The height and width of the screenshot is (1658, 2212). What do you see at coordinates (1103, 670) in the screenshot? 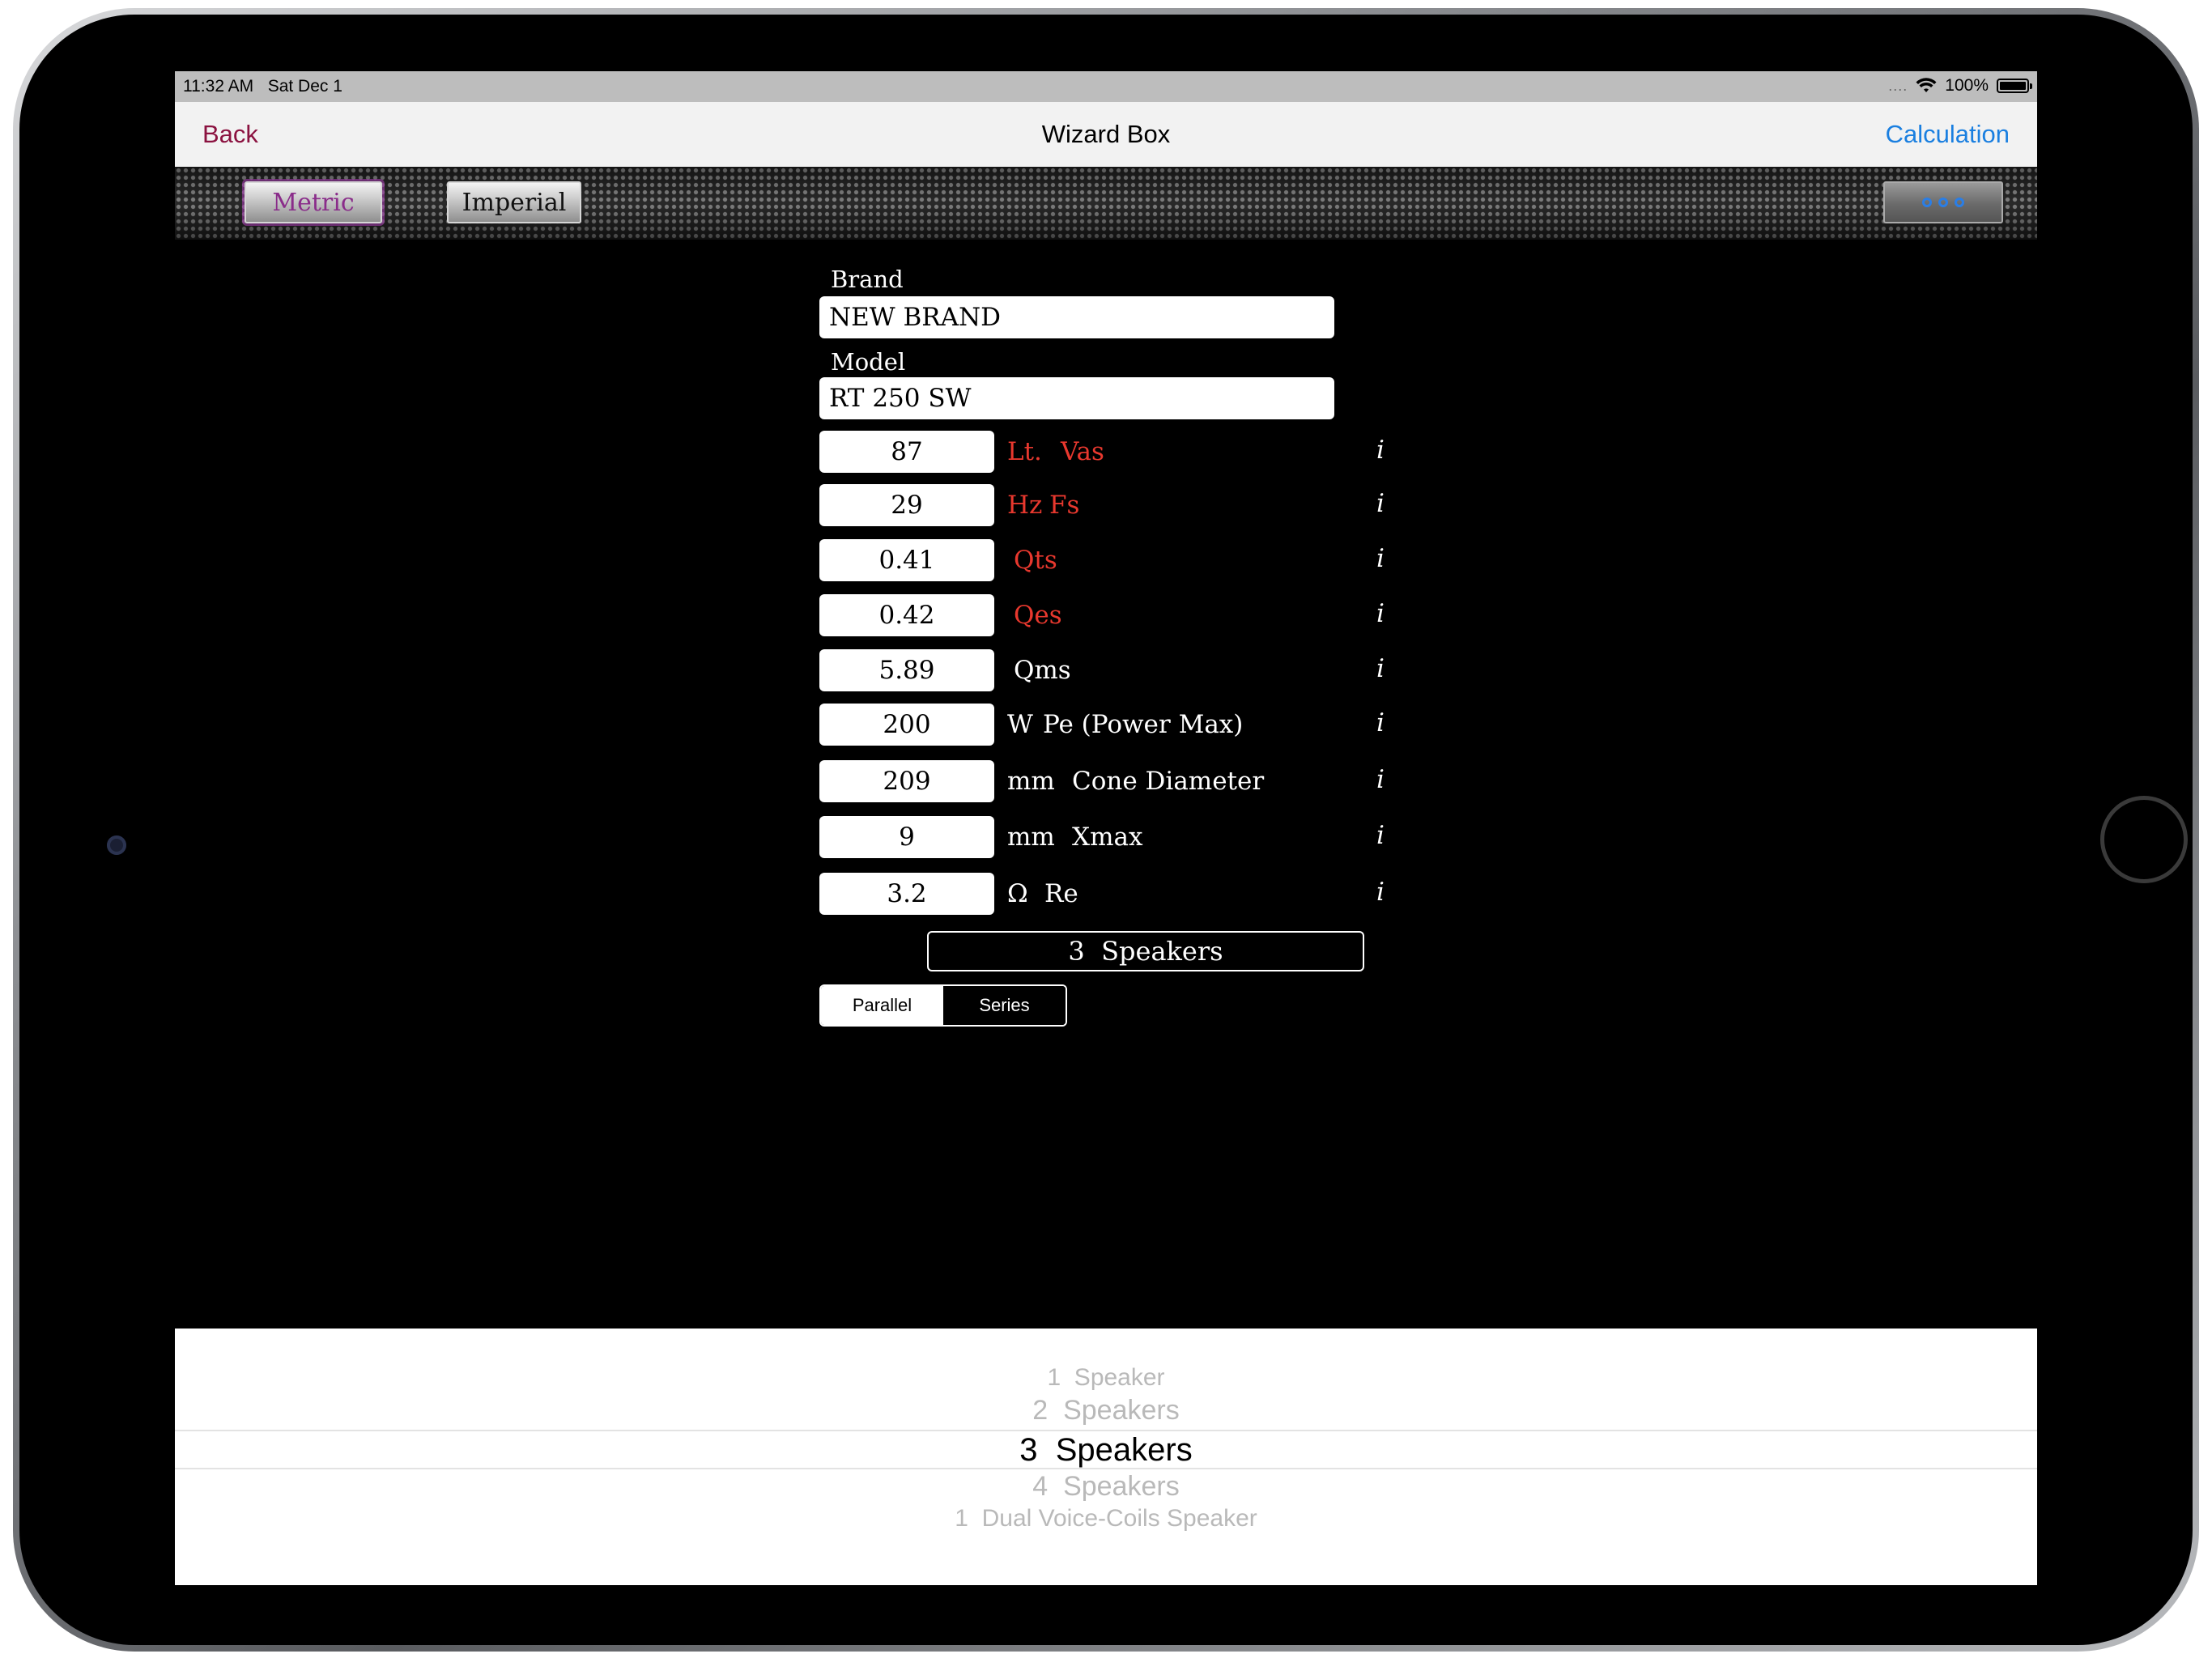
I see `param-row-qms: Qms i` at bounding box center [1103, 670].